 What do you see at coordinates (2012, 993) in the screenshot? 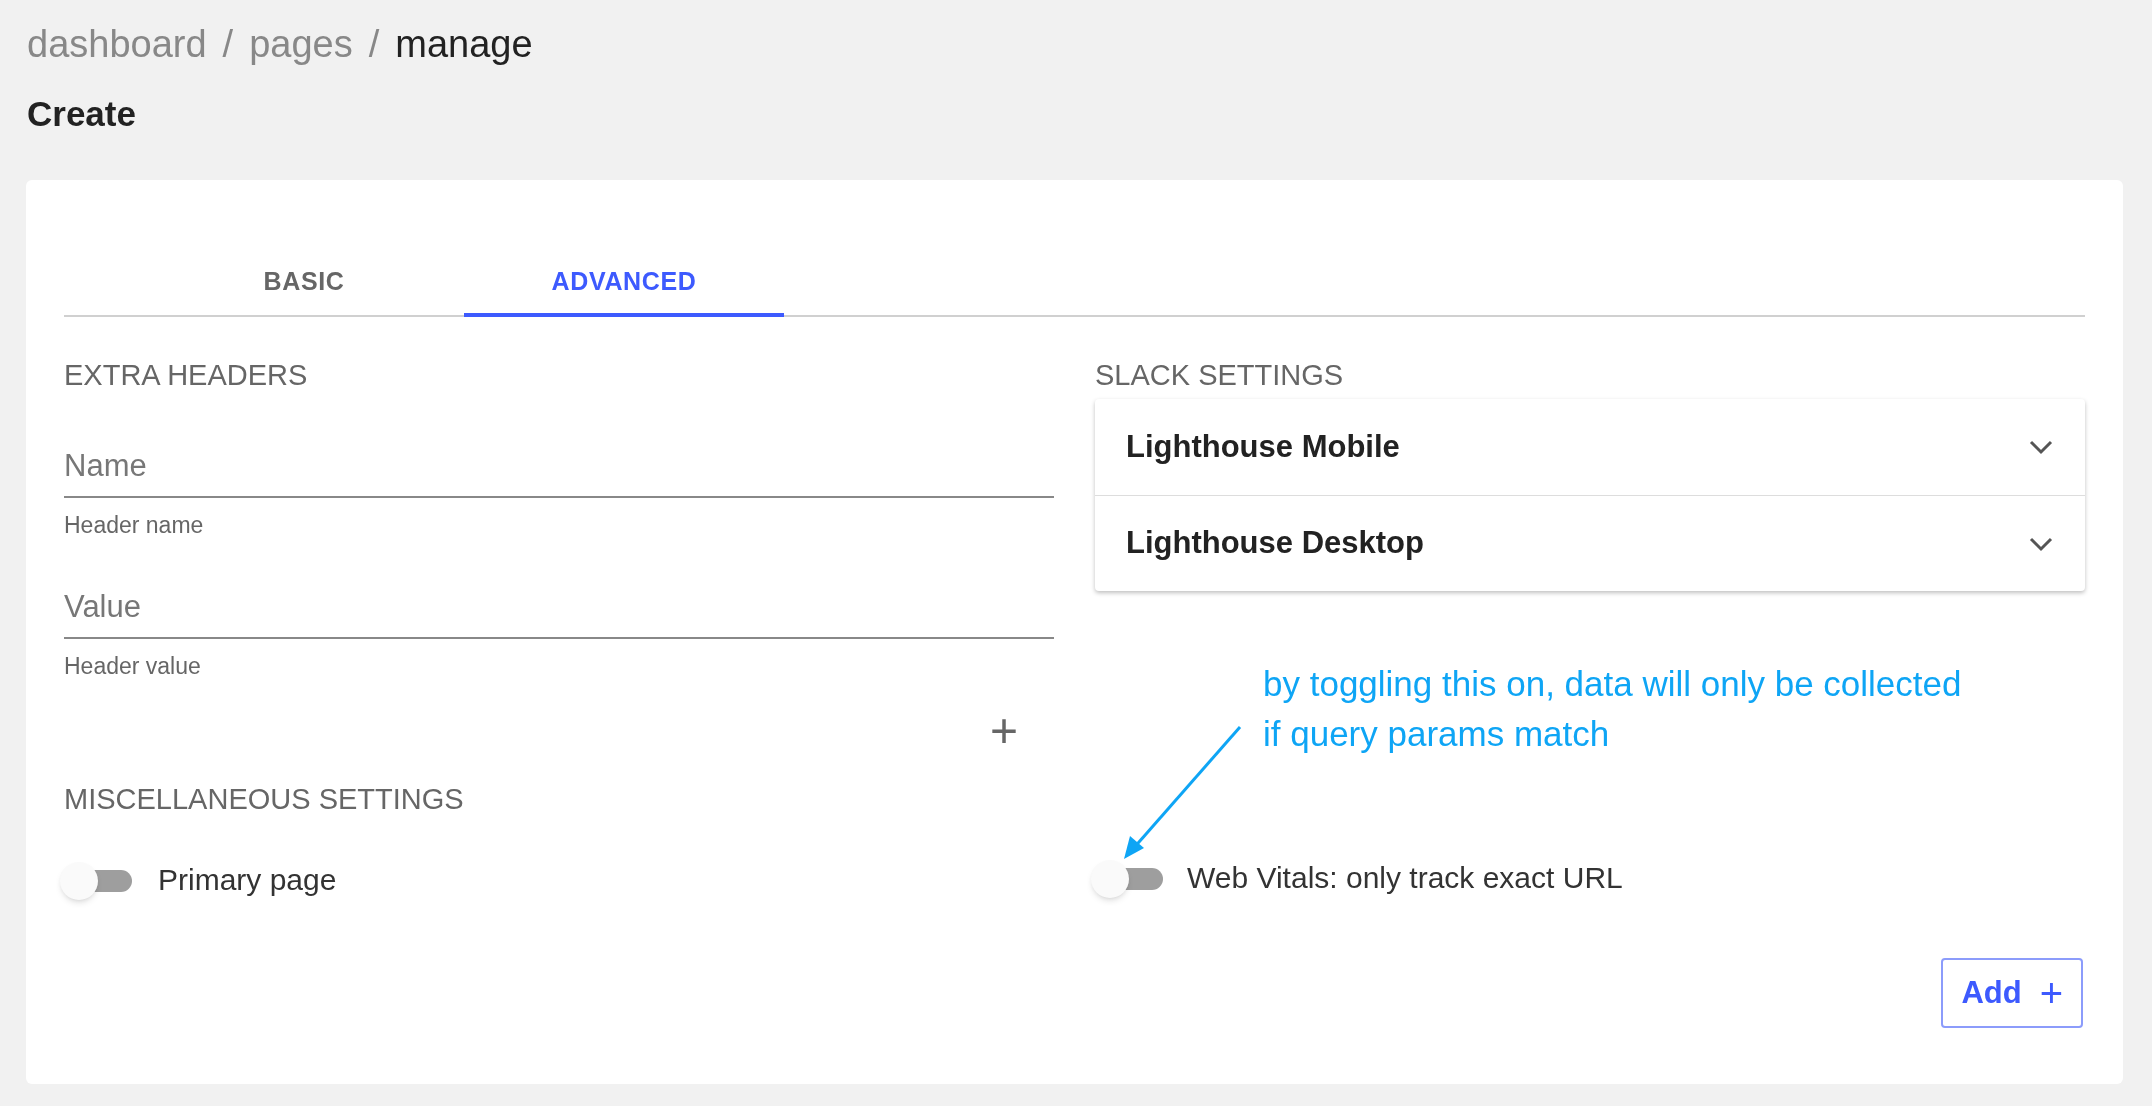
I see `add-button: Add +` at bounding box center [2012, 993].